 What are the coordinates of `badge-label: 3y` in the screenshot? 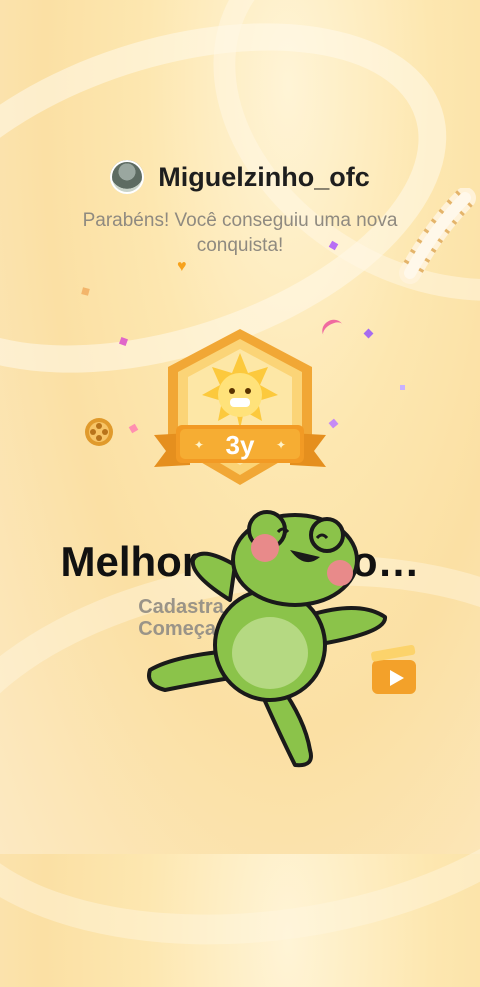 It's located at (240, 445).